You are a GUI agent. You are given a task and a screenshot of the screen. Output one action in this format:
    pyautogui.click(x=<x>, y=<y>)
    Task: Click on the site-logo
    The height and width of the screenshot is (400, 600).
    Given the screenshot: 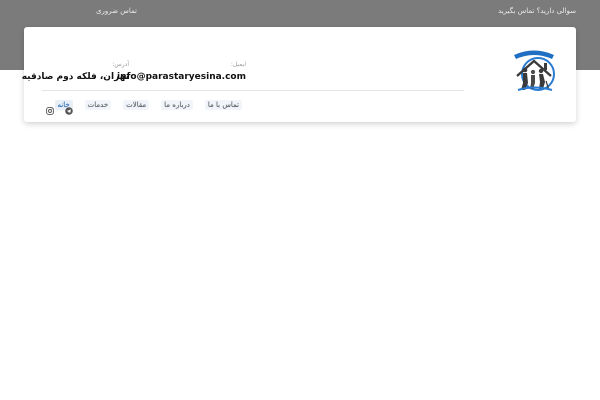 What is the action you would take?
    pyautogui.click(x=534, y=69)
    